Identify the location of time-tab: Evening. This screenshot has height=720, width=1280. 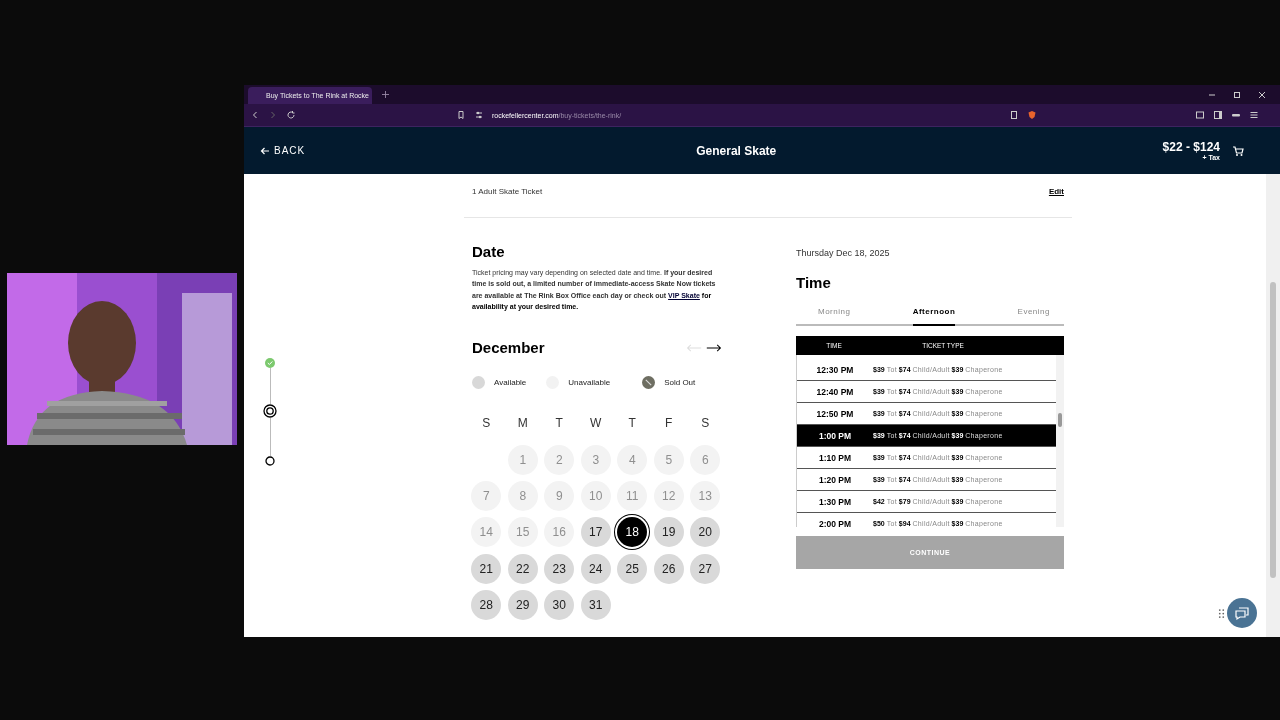
(1033, 314).